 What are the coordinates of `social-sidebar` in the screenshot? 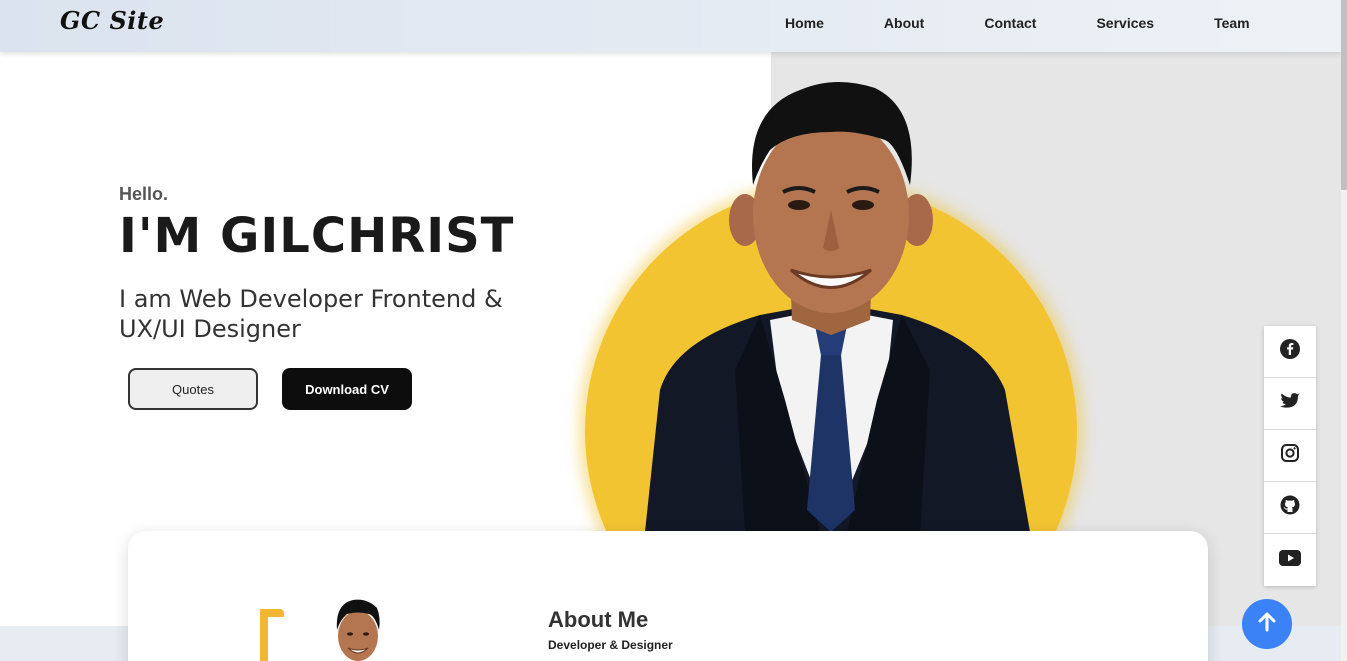 It's located at (1290, 456).